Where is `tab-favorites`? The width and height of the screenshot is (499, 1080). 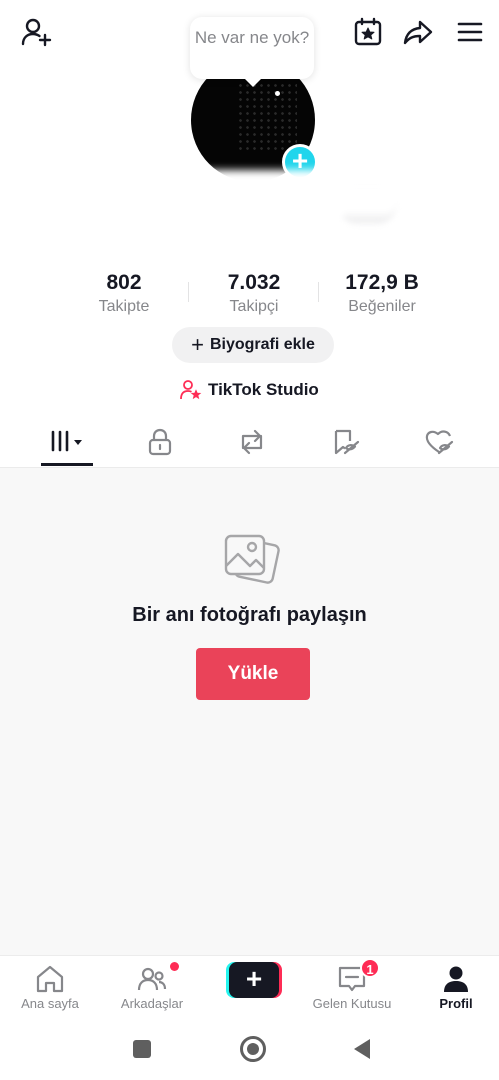 tab-favorites is located at coordinates (346, 442).